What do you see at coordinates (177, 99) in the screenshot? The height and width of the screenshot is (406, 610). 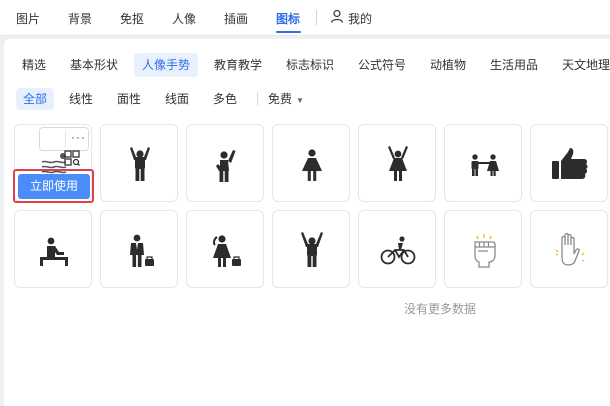 I see `style-line-fill: 线面` at bounding box center [177, 99].